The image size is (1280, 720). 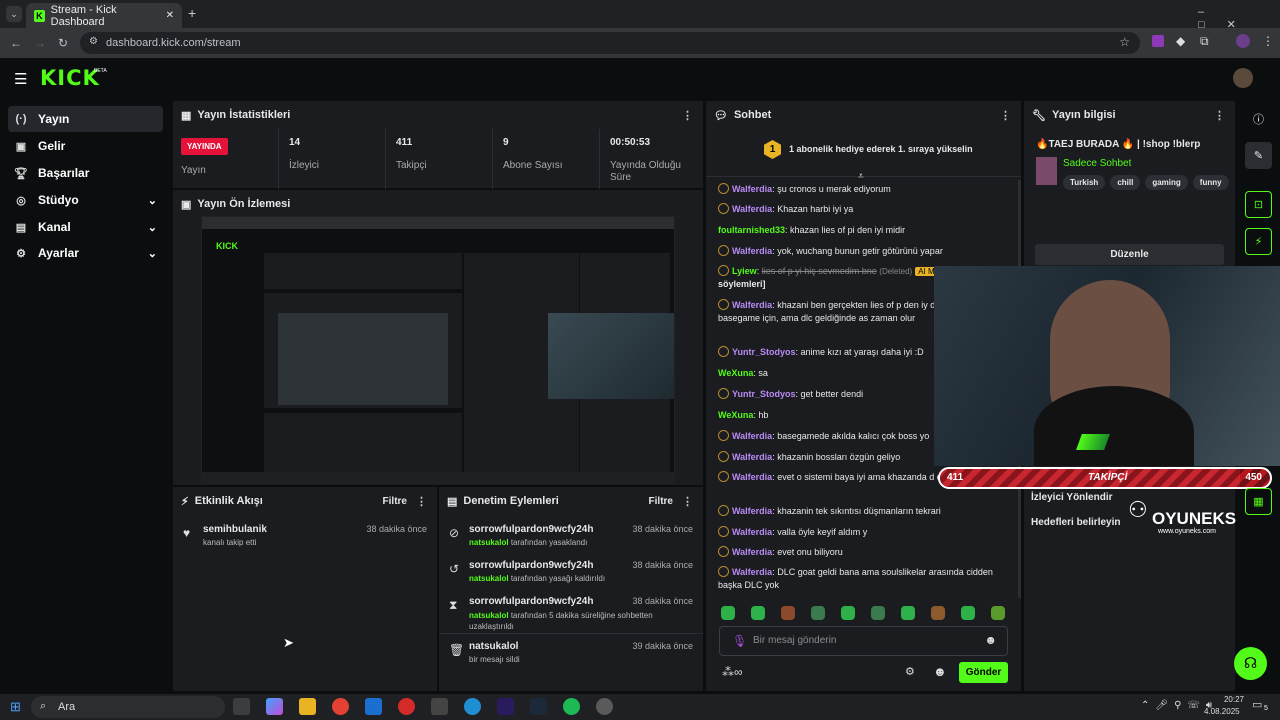 What do you see at coordinates (85, 227) in the screenshot?
I see `sidebar-item-kanal: ▤ Kanal ⌄` at bounding box center [85, 227].